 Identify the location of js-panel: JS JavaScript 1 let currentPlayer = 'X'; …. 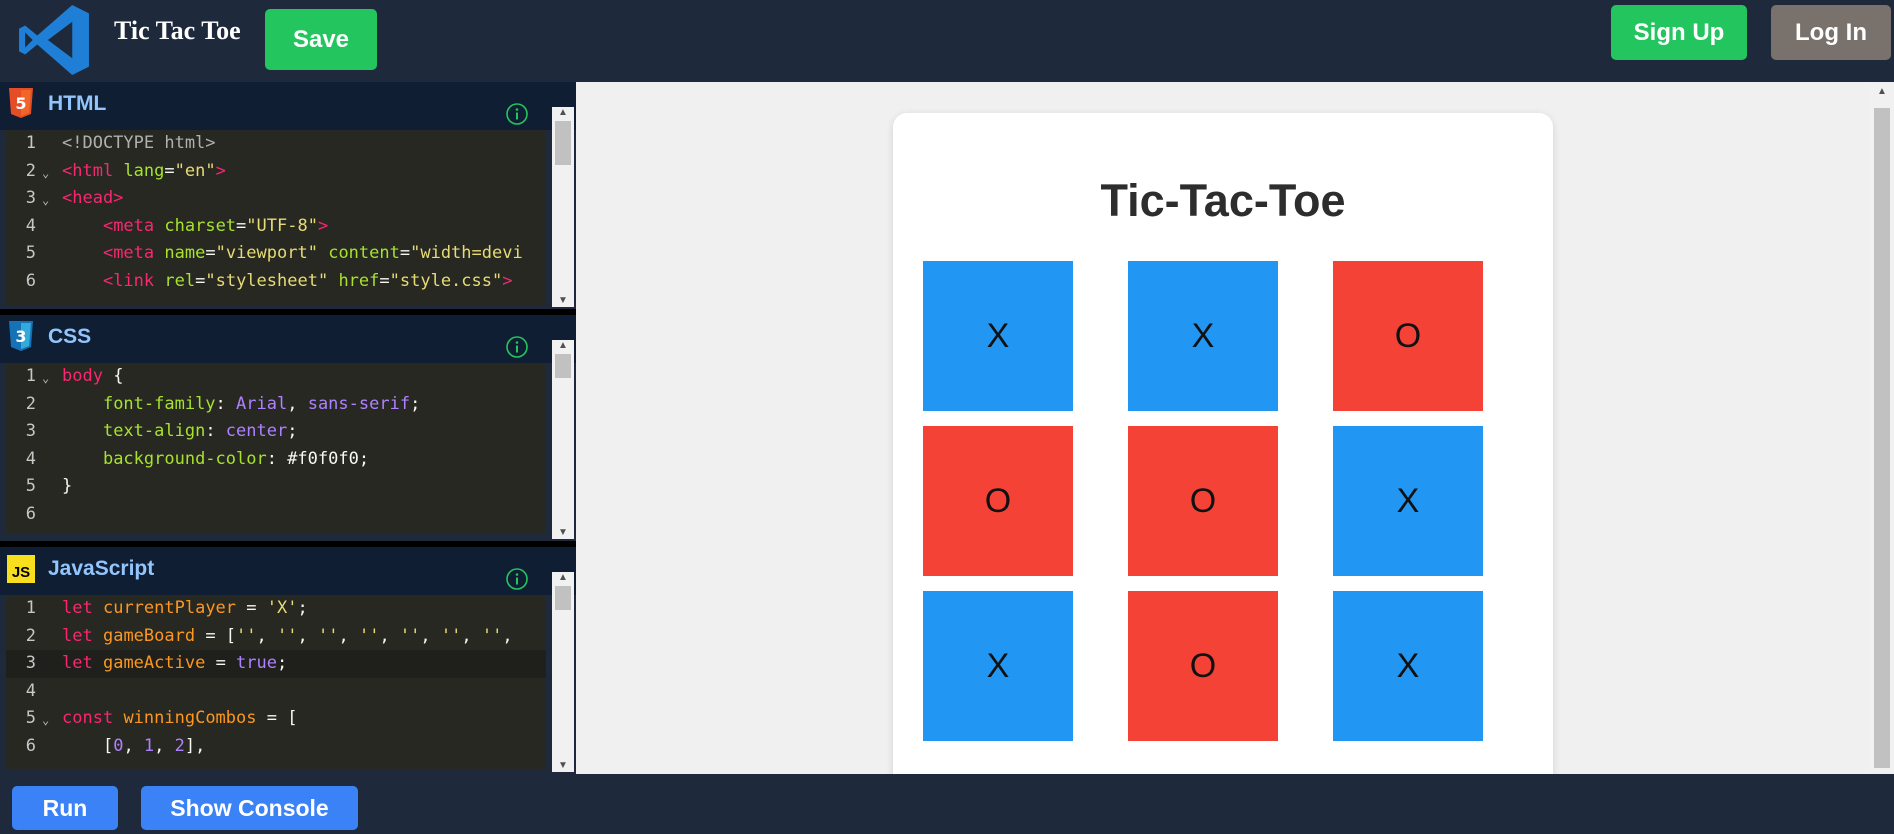
(288, 660).